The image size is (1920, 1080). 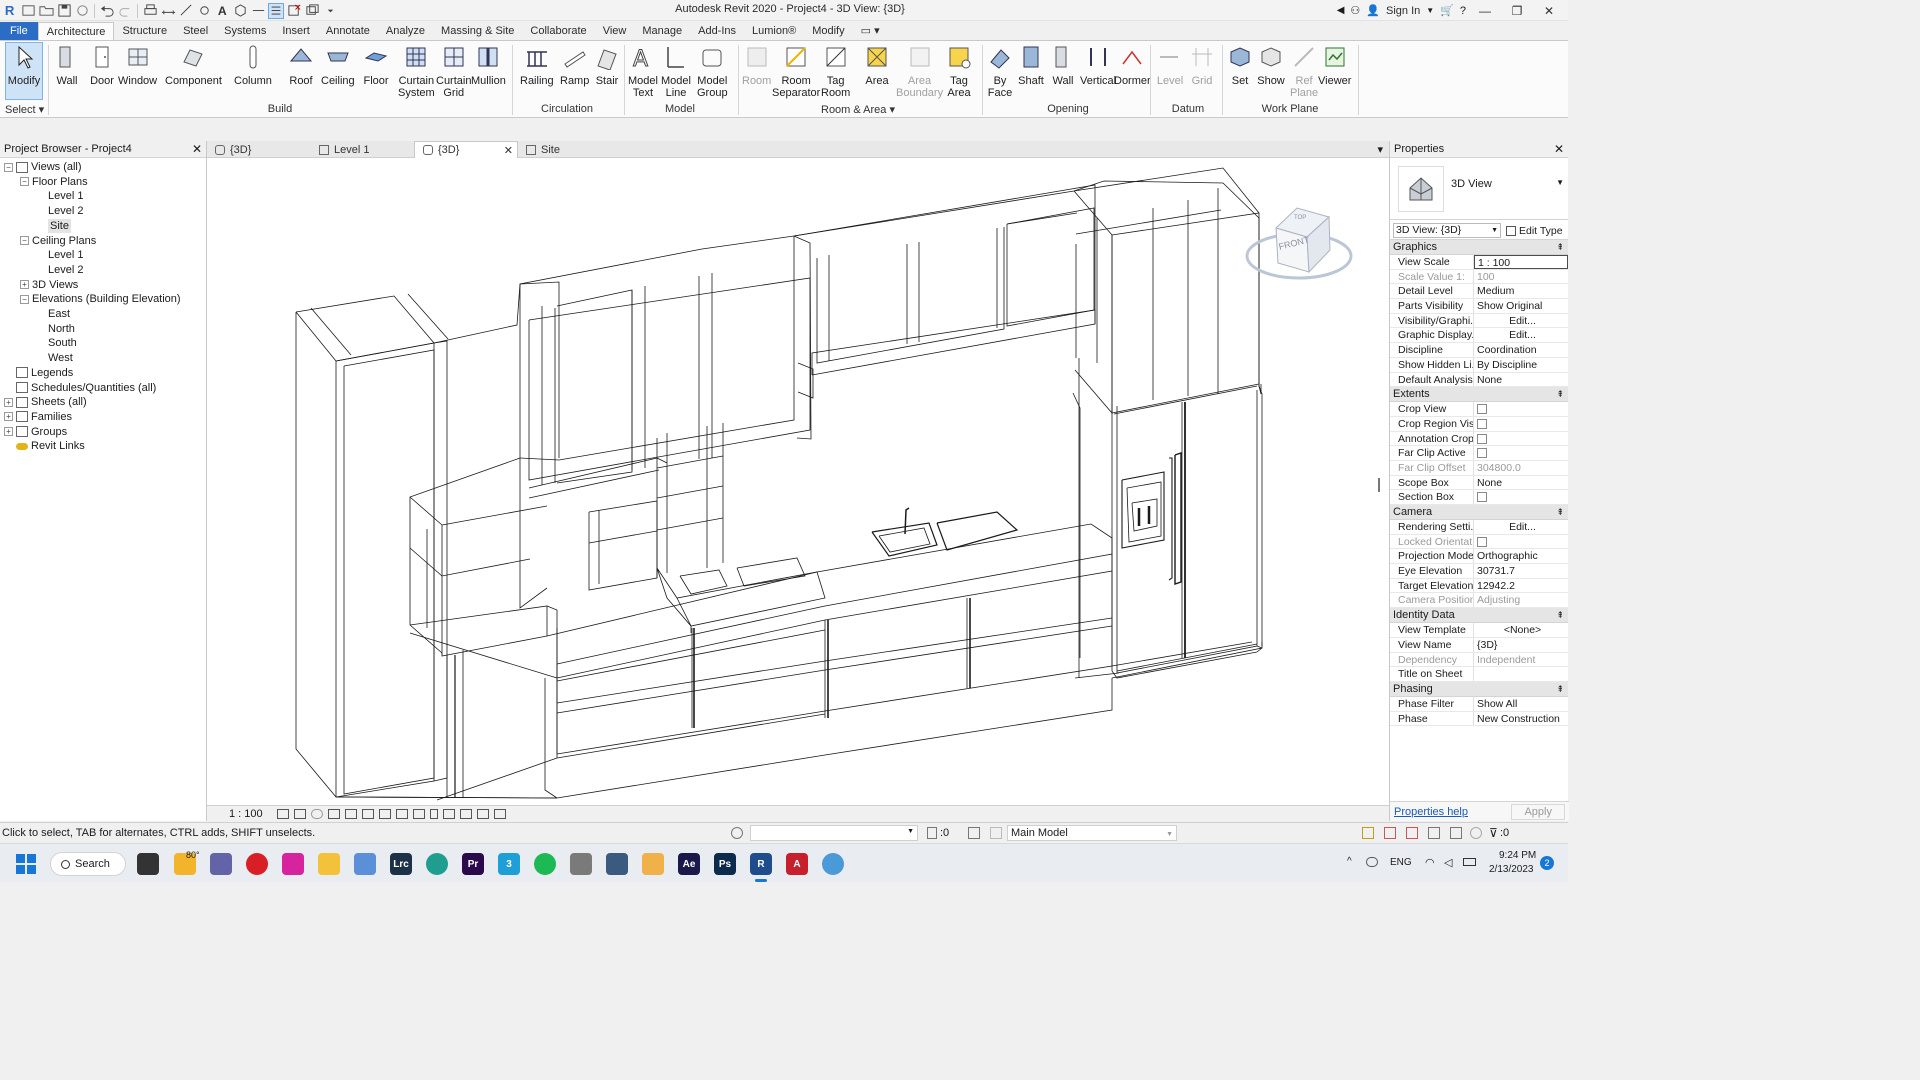 I want to click on app-3-icon: 3, so click(x=509, y=864).